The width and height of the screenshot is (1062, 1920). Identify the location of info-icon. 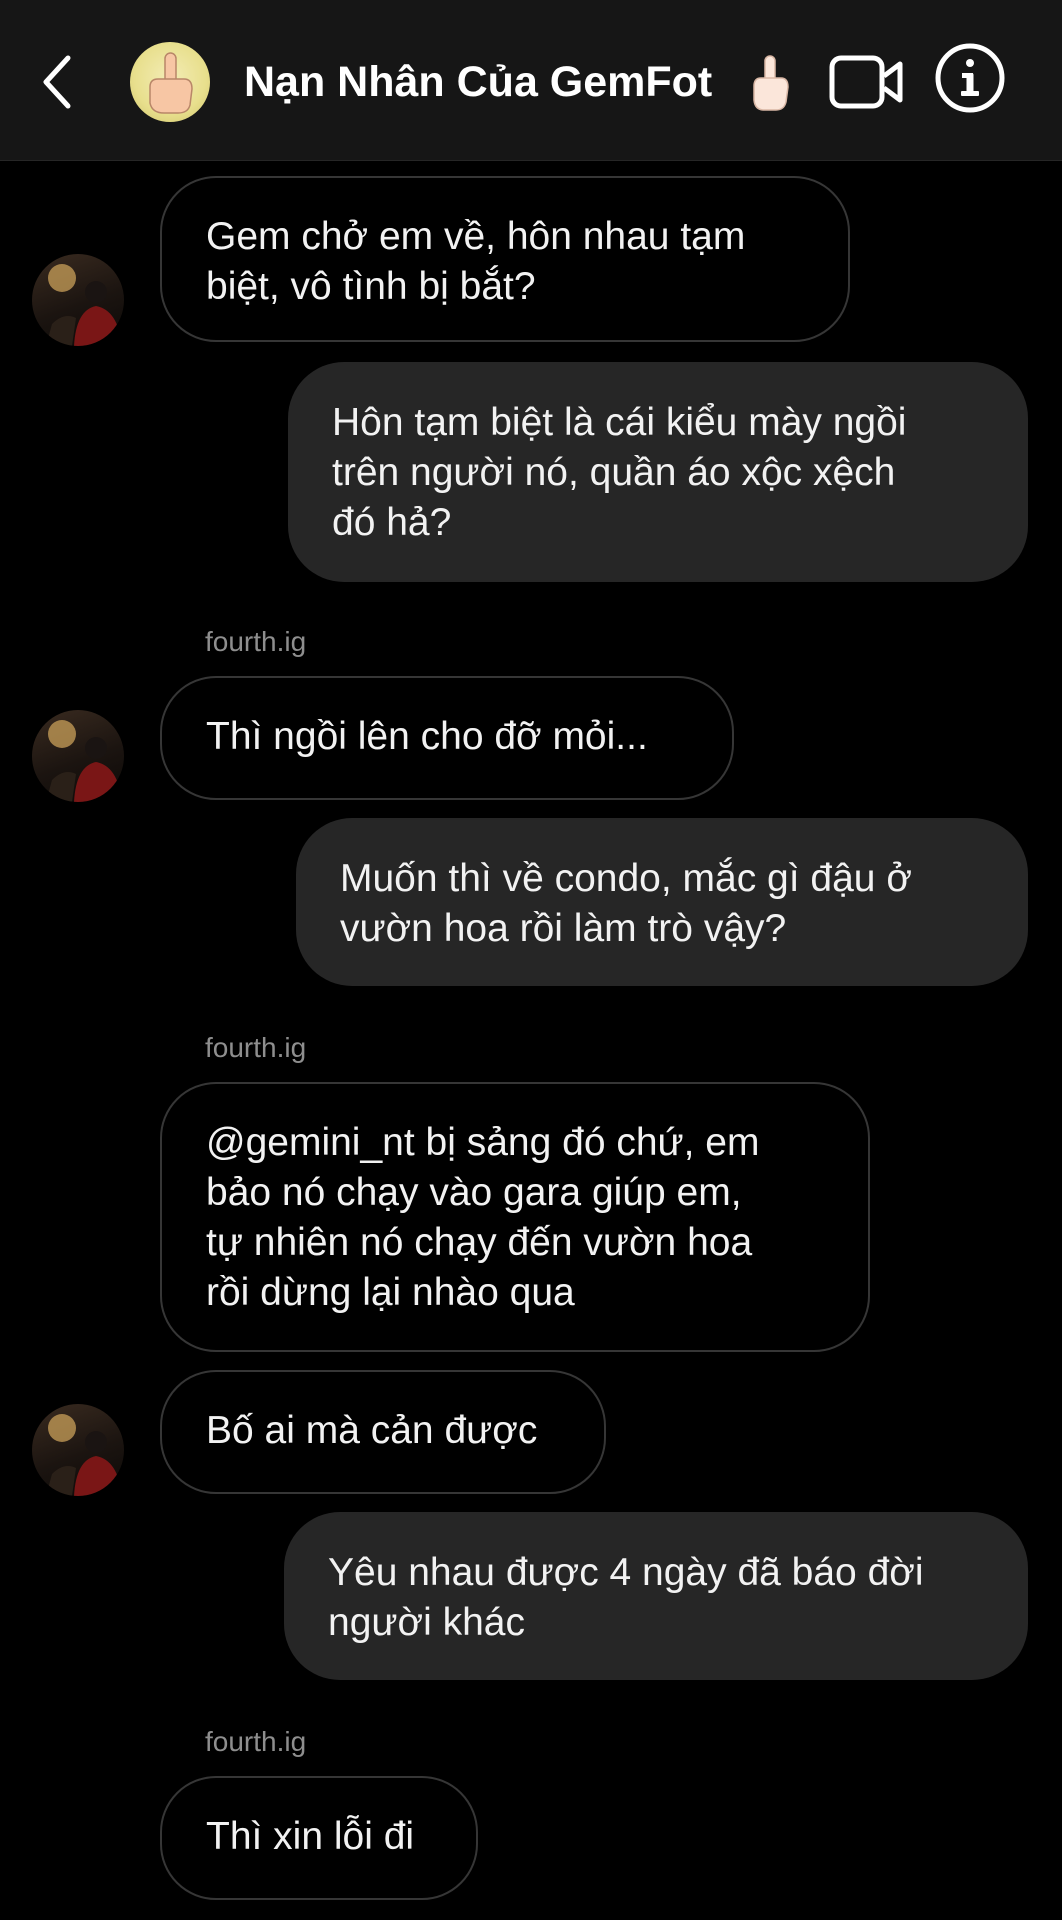
(970, 78).